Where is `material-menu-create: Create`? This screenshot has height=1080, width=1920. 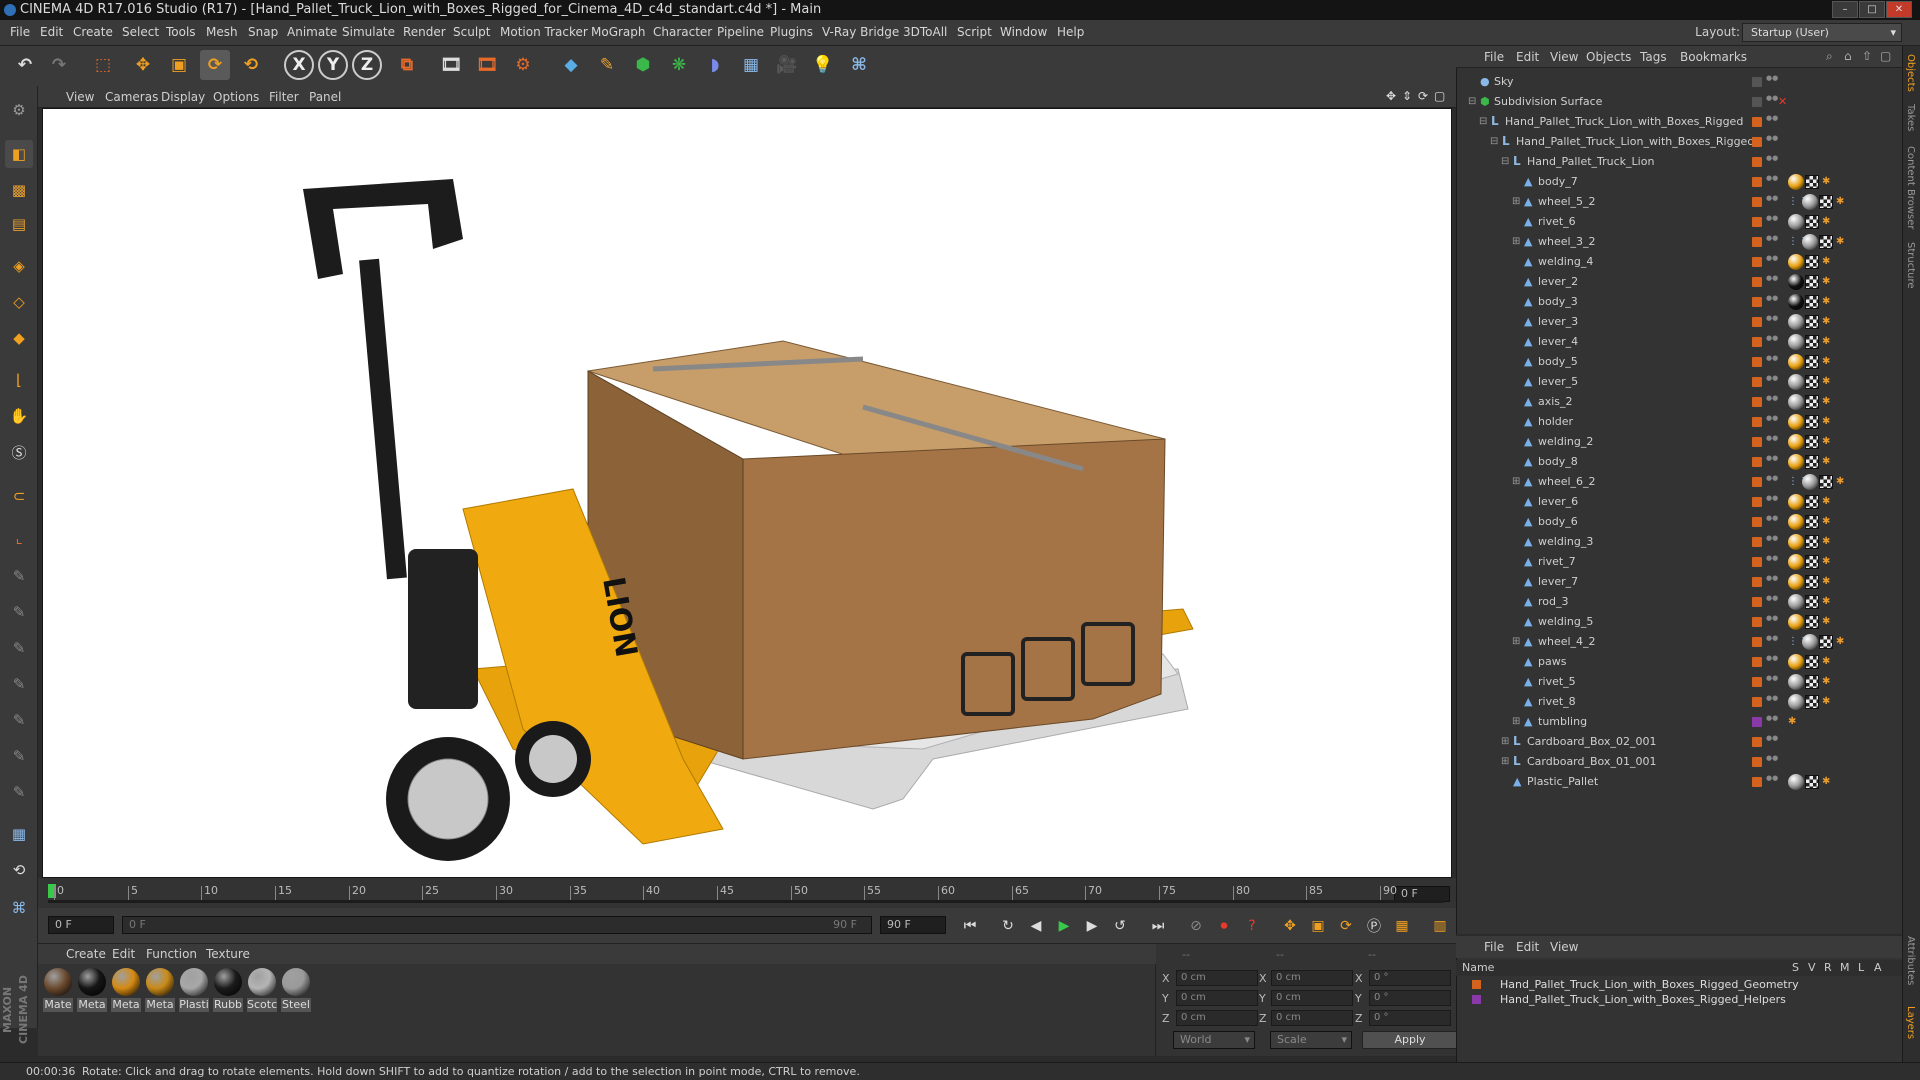 material-menu-create: Create is located at coordinates (86, 954).